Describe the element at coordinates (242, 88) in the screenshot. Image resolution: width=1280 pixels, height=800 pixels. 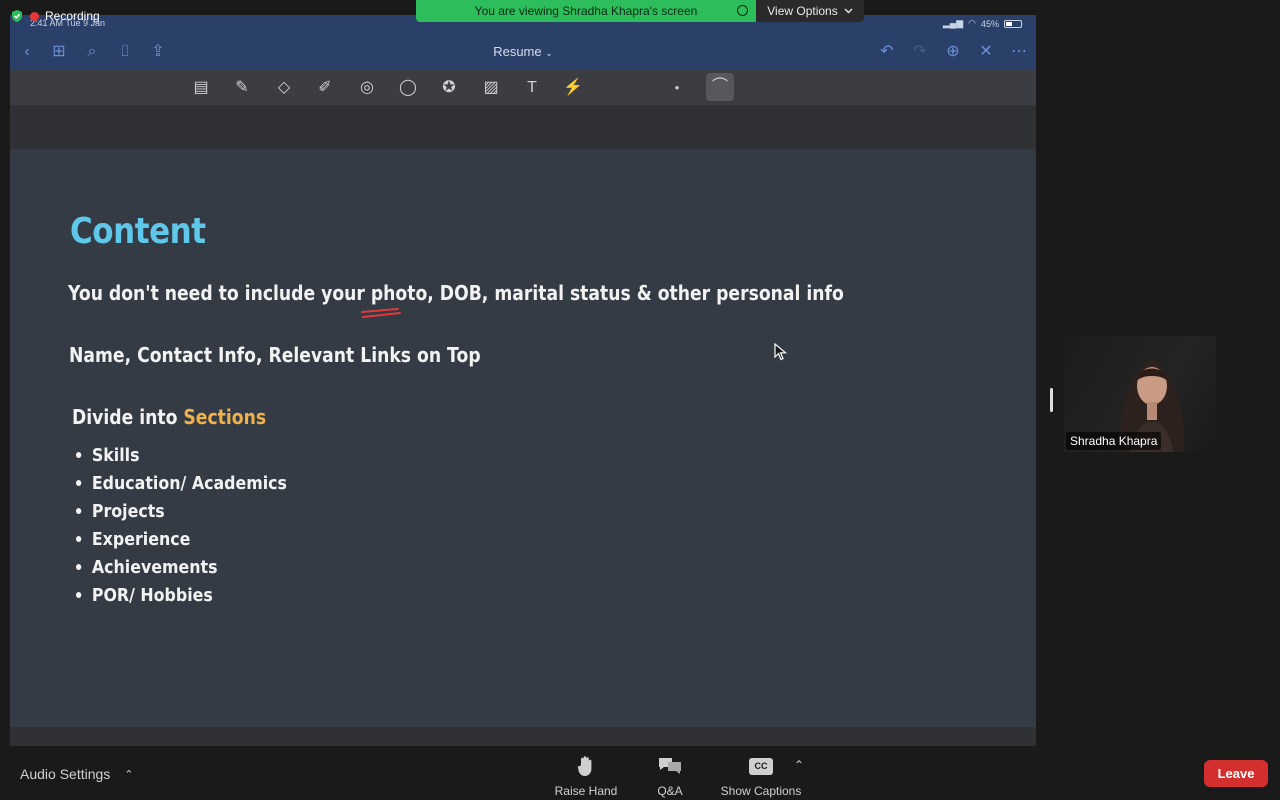
I see `pen-icon: ✎` at that location.